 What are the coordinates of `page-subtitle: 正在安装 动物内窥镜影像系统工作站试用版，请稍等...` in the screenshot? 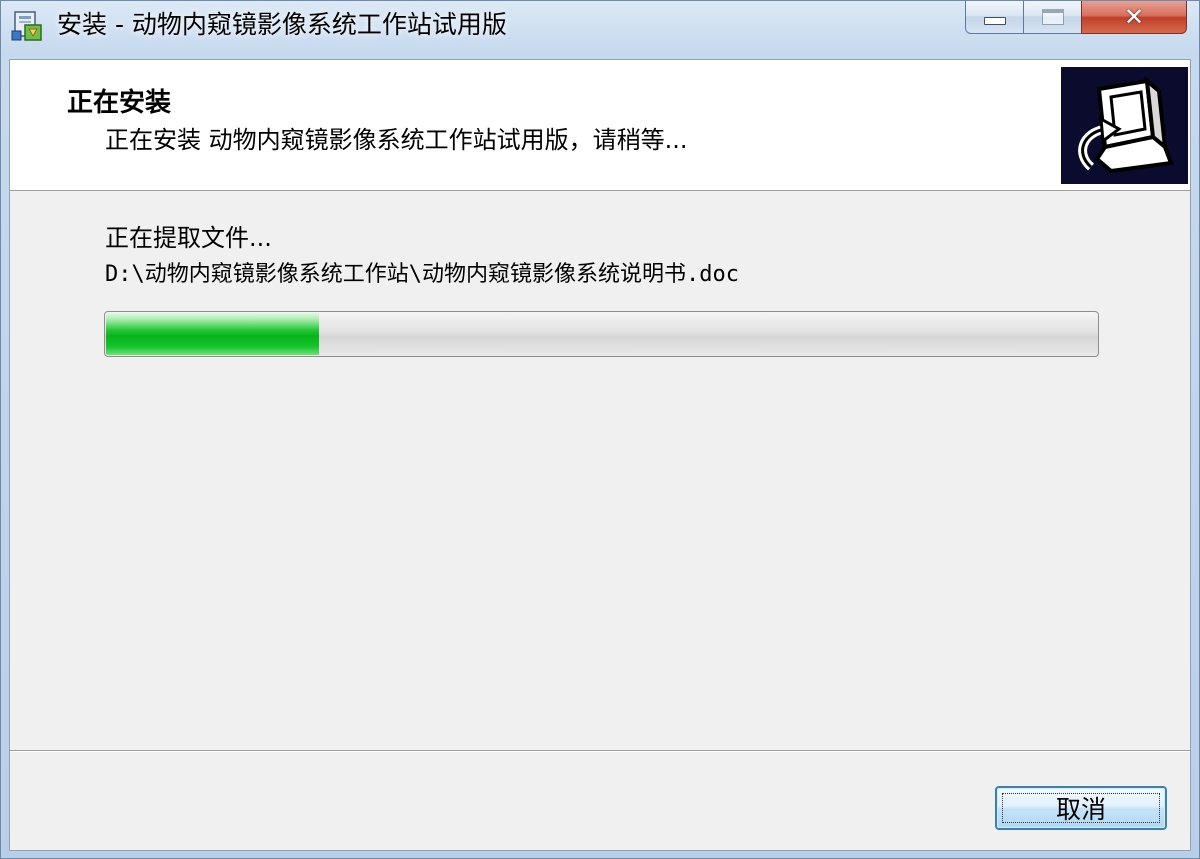 It's located at (396, 140).